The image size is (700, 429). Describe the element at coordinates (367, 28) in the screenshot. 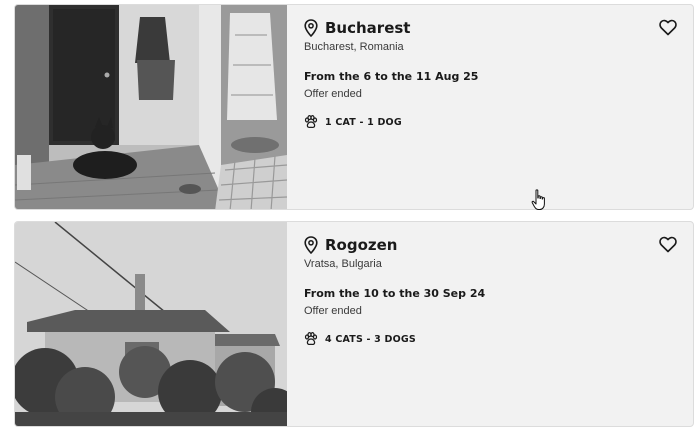

I see `listing-city: Bucharest` at that location.